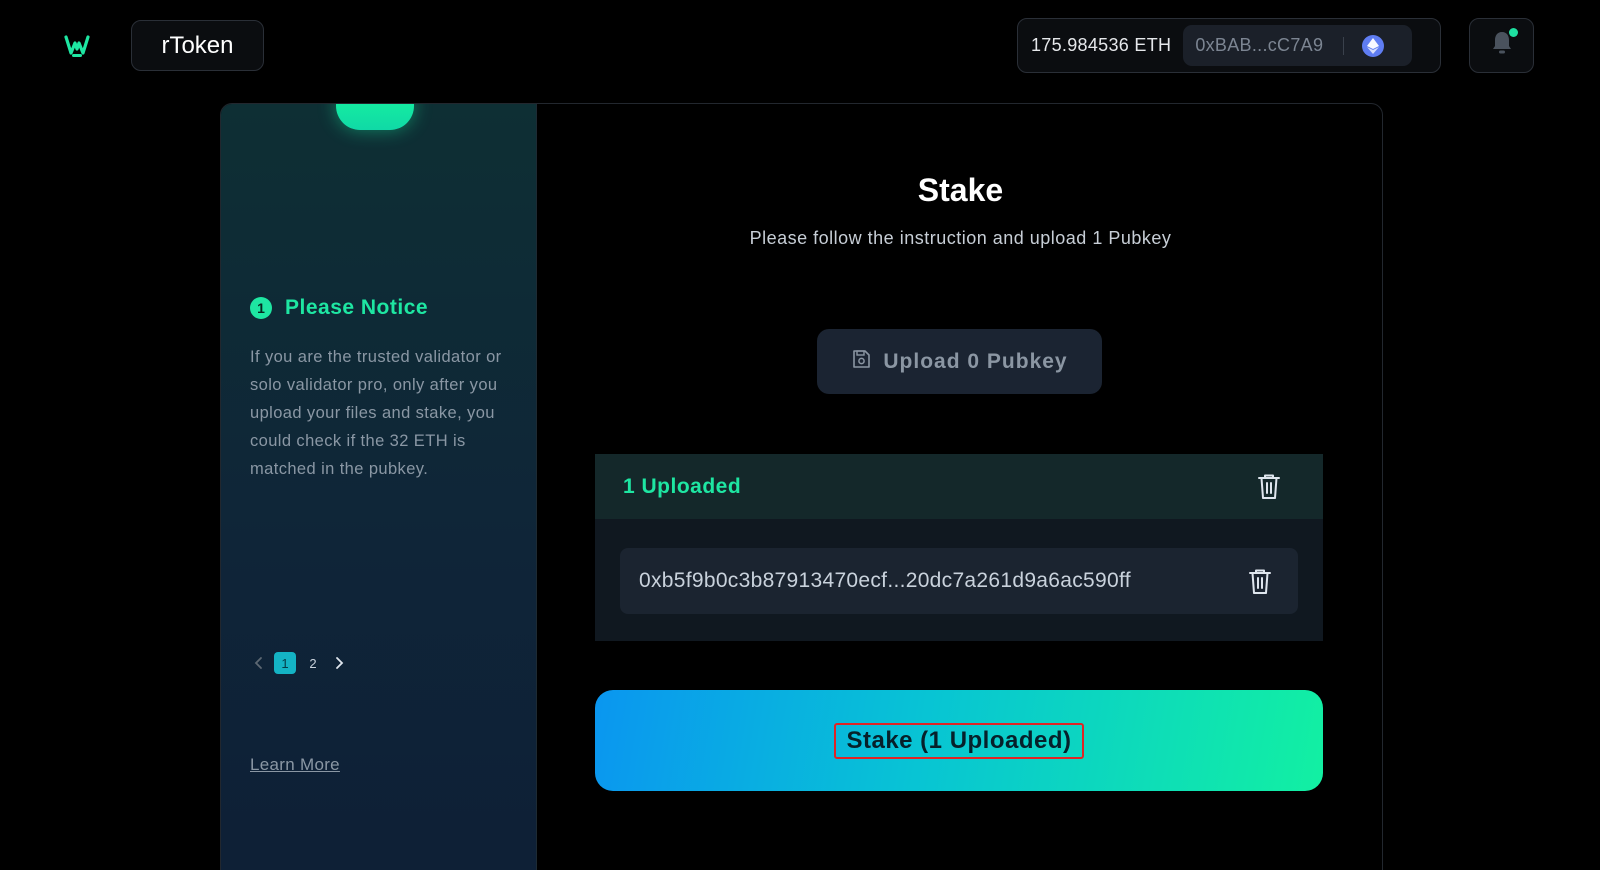 The image size is (1600, 870). What do you see at coordinates (1259, 45) in the screenshot?
I see `wallet-address: 0xBAB...cC7A9` at bounding box center [1259, 45].